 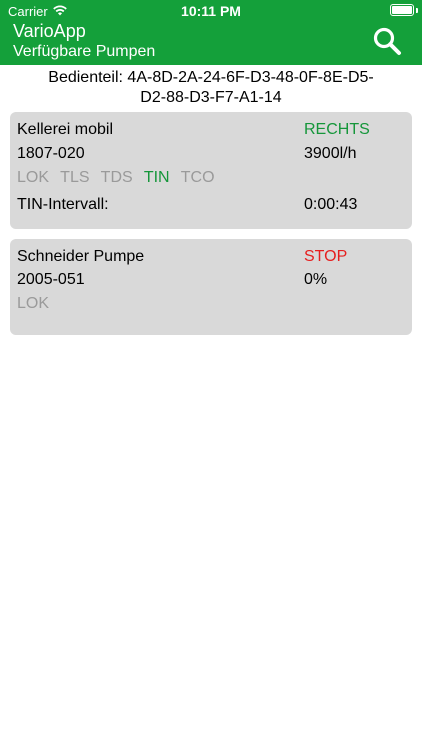 What do you see at coordinates (211, 97) in the screenshot?
I see `control-panel-label-line2: D2-88-D3-F7-A1-14` at bounding box center [211, 97].